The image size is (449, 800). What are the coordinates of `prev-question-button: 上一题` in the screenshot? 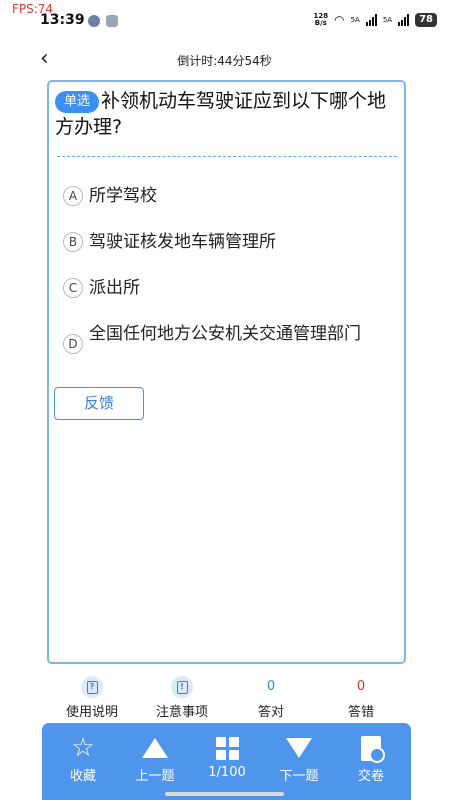 It's located at (155, 759).